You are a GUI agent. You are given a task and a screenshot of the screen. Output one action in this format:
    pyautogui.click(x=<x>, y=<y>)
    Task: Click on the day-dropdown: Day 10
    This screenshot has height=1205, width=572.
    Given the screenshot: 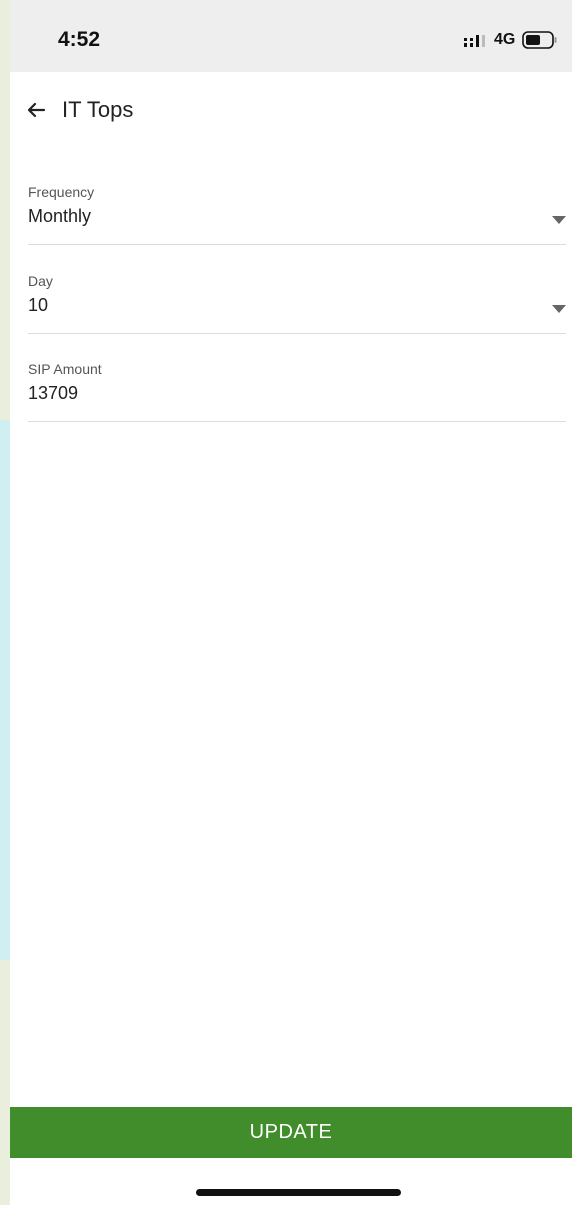 What is the action you would take?
    pyautogui.click(x=297, y=303)
    